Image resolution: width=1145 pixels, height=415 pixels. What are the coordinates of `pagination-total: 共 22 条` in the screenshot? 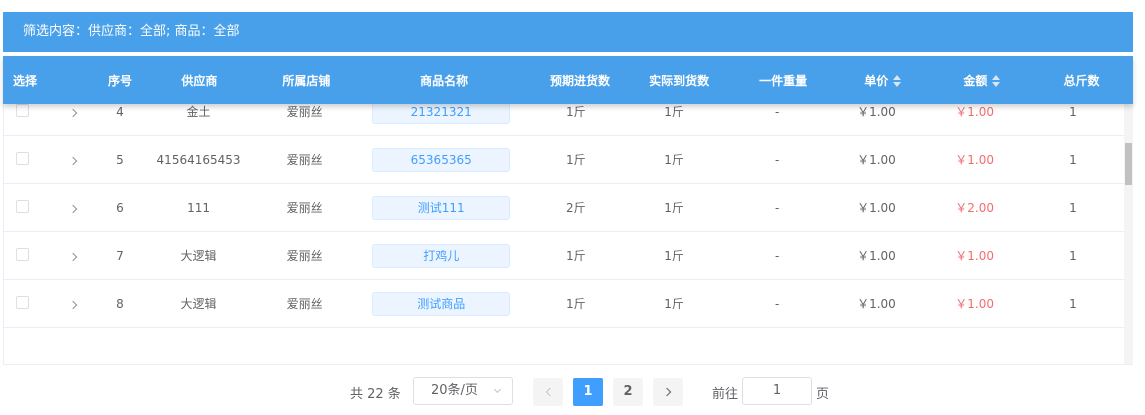 It's located at (375, 394).